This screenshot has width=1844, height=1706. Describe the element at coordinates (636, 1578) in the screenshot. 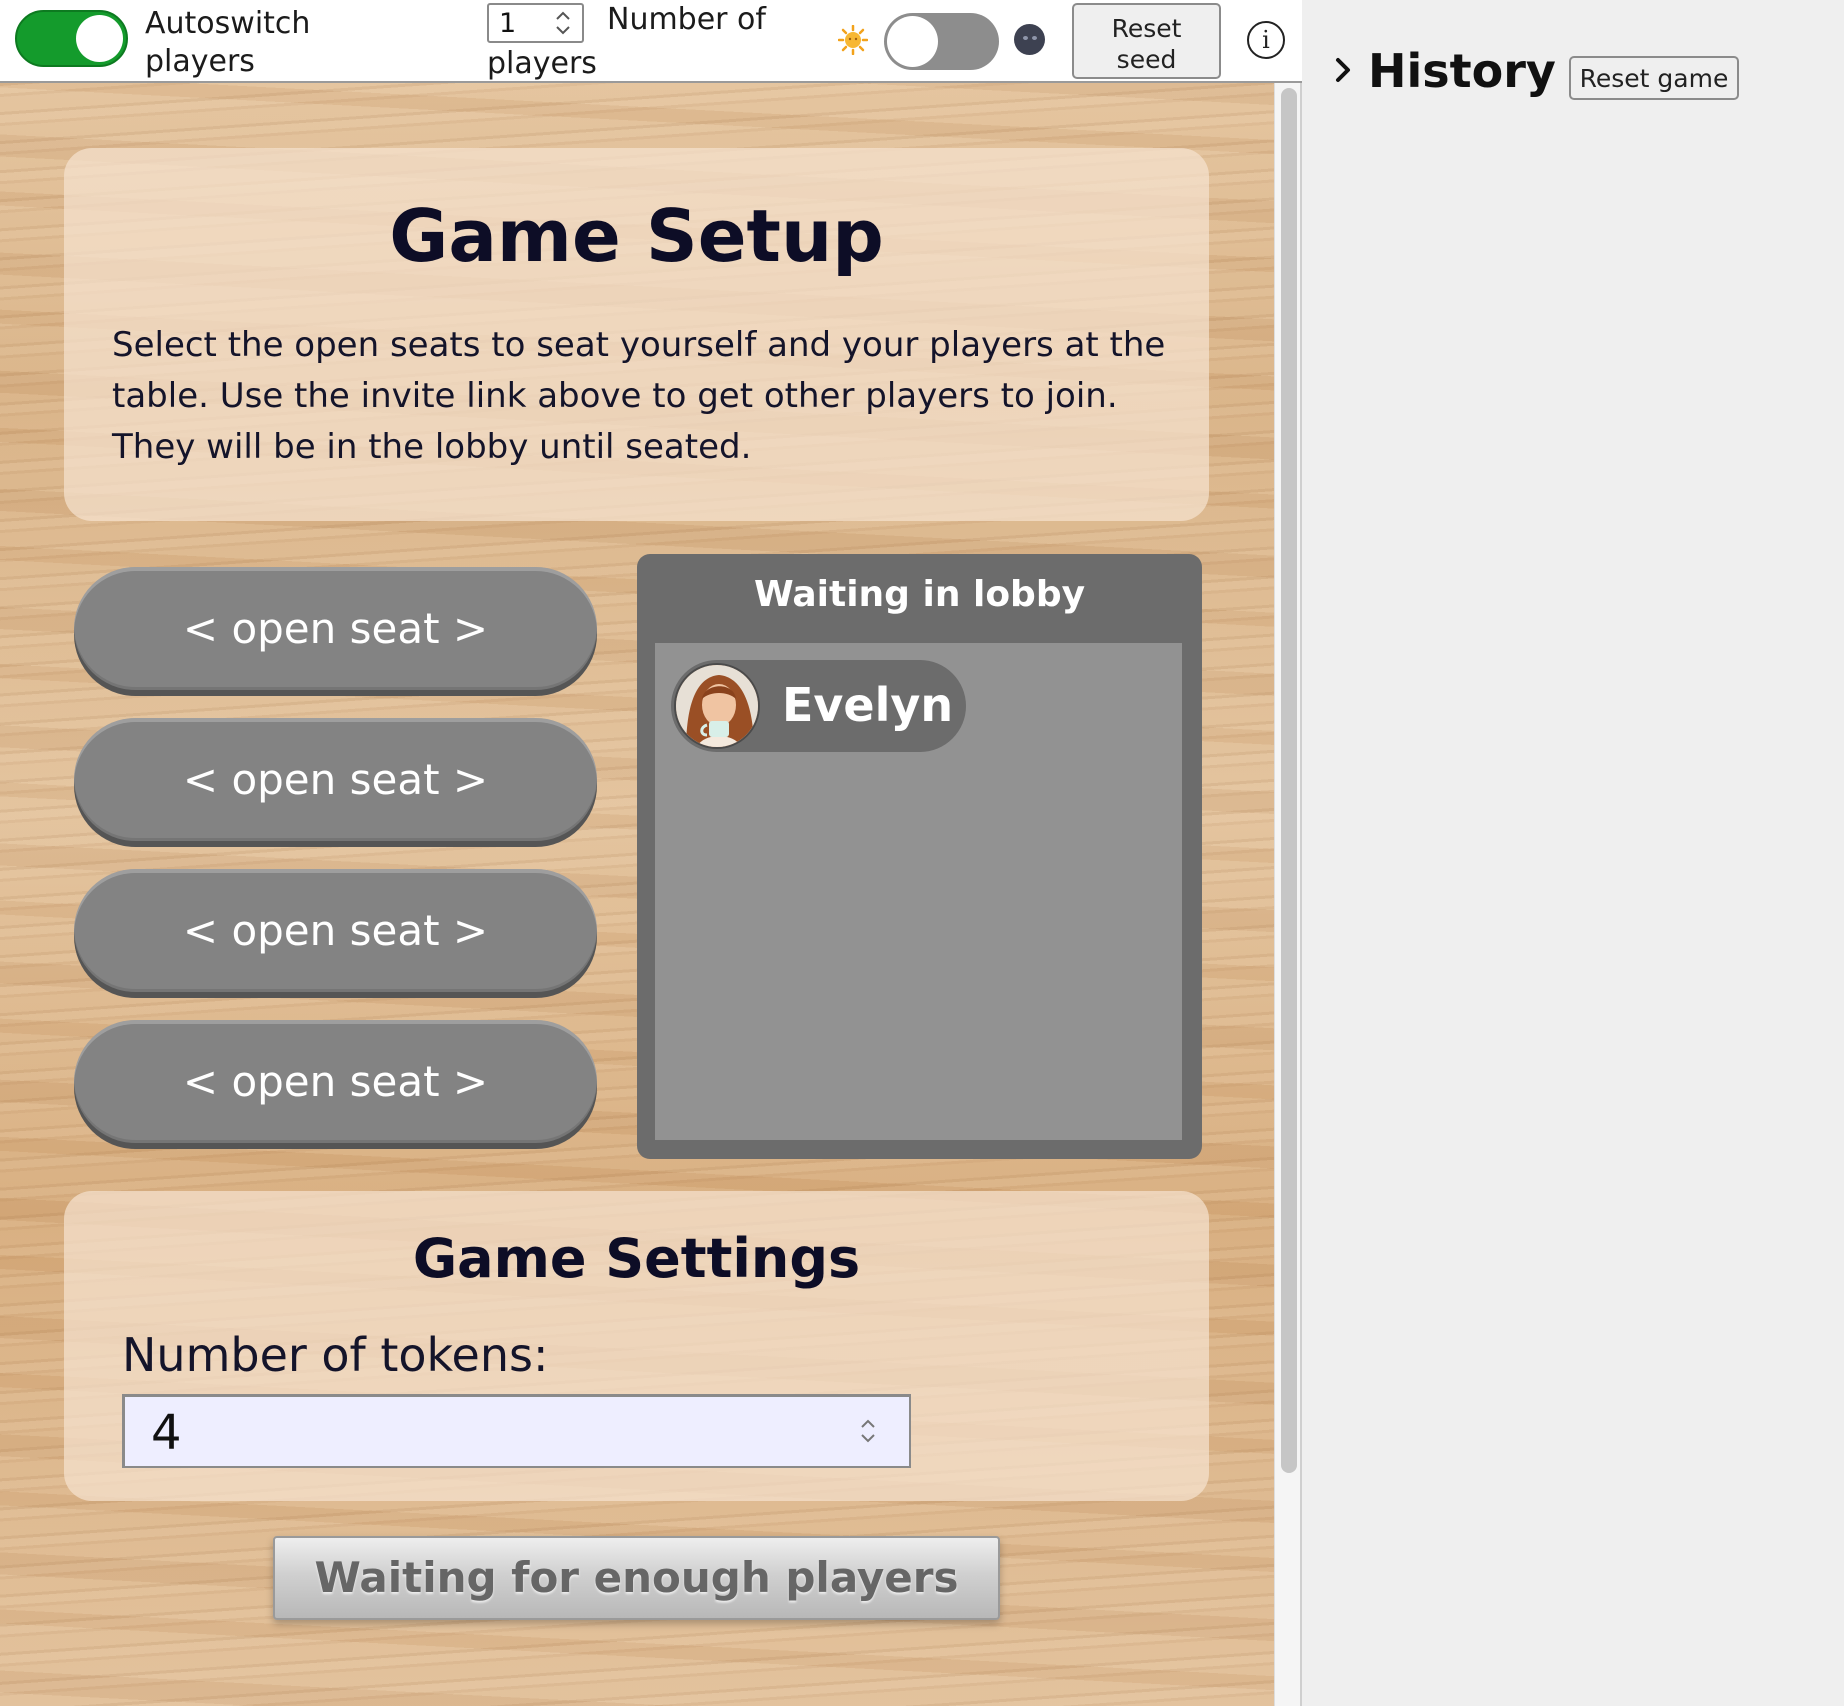

I see `start-game-button: Waiting for enough players` at that location.